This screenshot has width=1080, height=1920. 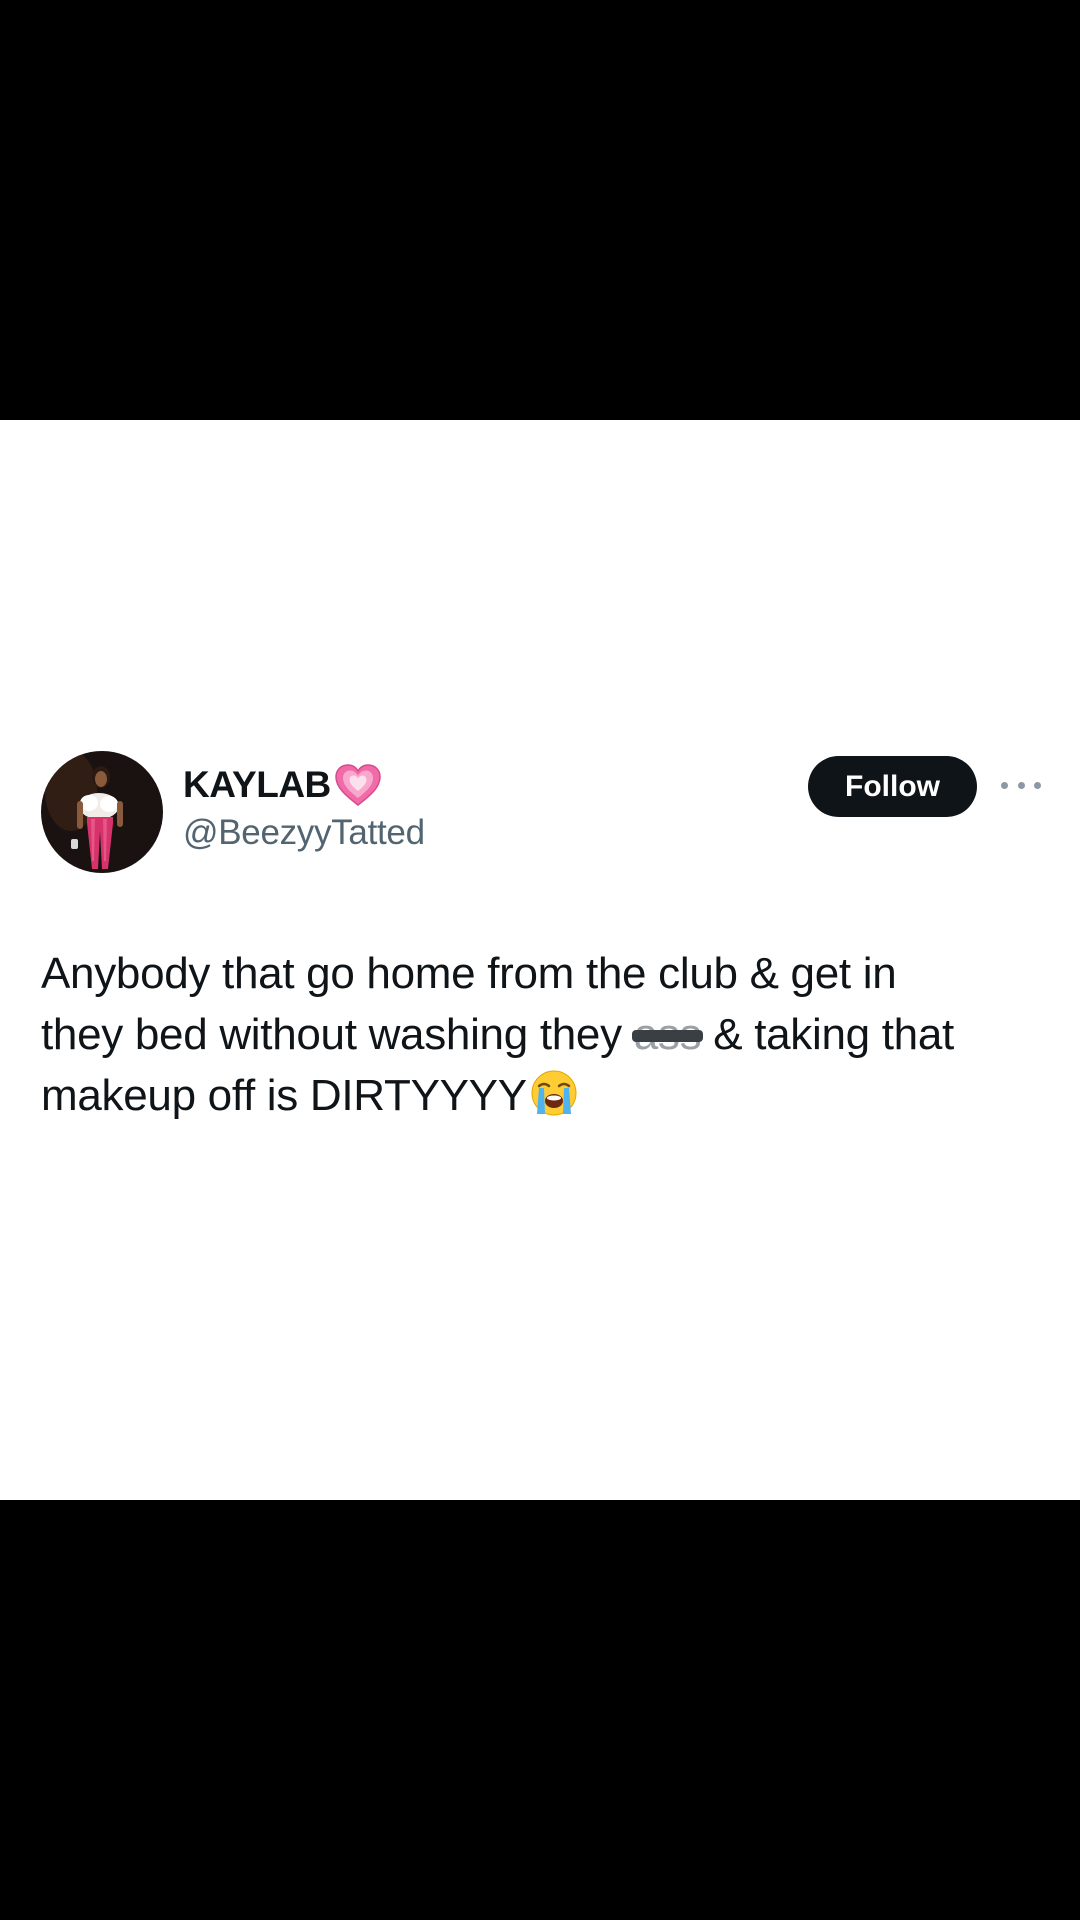 What do you see at coordinates (337, 1034) in the screenshot?
I see `tweet-text-segment: they bed without washing they` at bounding box center [337, 1034].